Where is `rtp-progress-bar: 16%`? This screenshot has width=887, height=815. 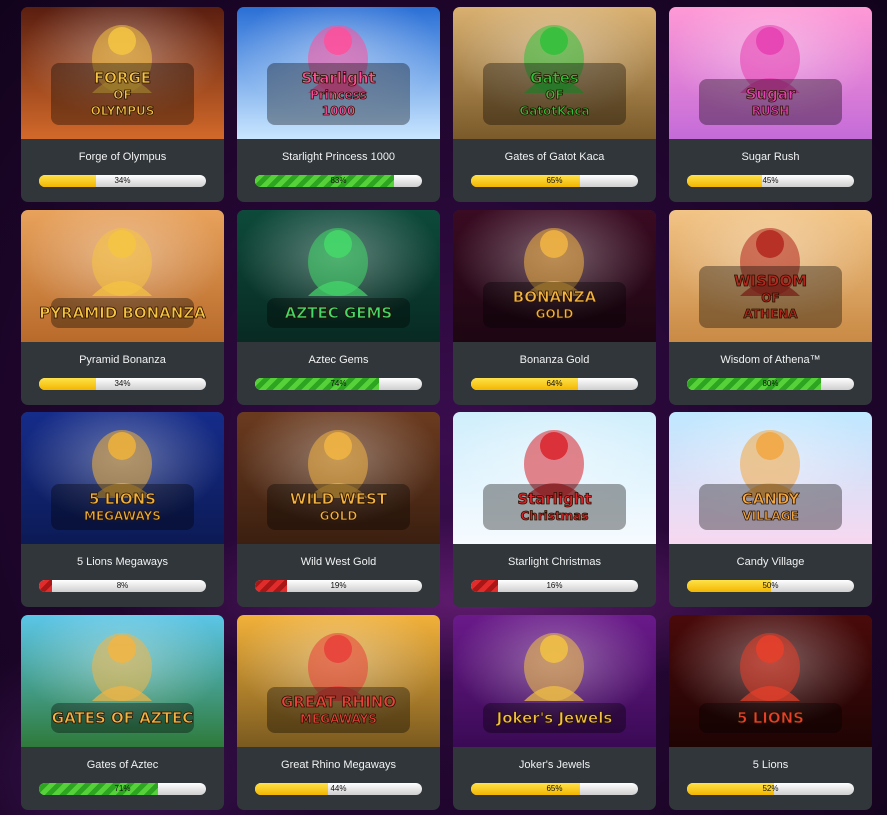
rtp-progress-bar: 16% is located at coordinates (554, 586).